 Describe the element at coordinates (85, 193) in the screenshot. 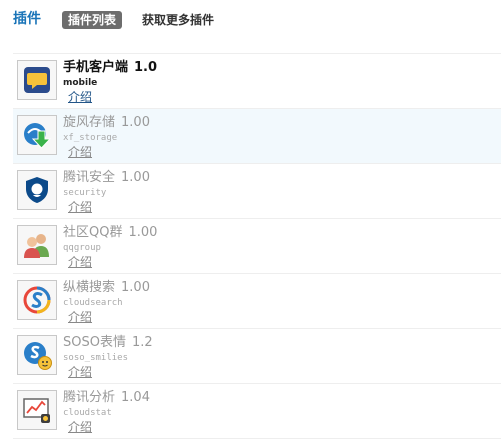

I see `plugin-identifier: security` at that location.